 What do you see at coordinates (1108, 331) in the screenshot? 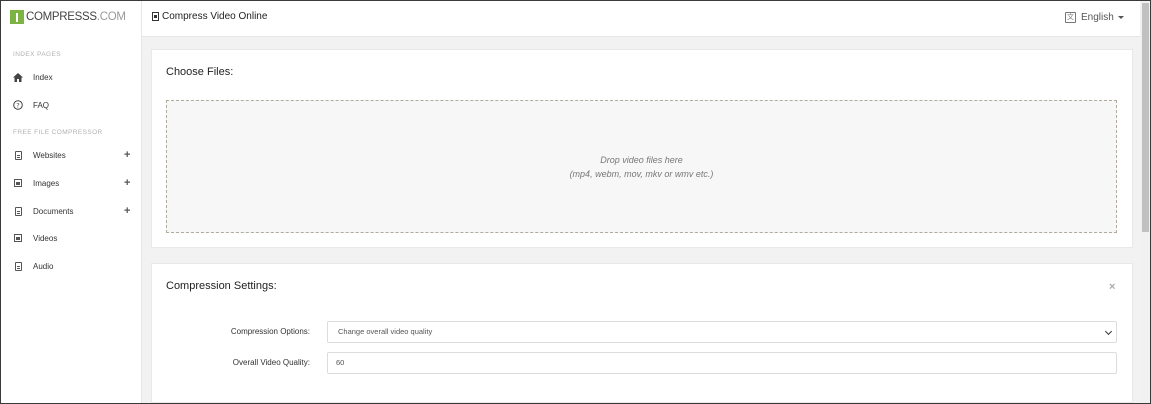
I see `chevron-down-icon` at bounding box center [1108, 331].